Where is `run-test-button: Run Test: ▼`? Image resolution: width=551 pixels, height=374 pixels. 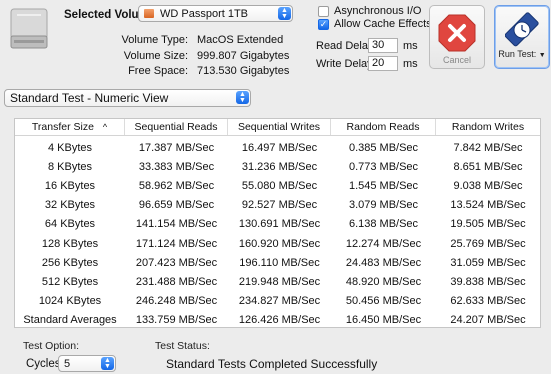 run-test-button: Run Test: ▼ is located at coordinates (522, 37).